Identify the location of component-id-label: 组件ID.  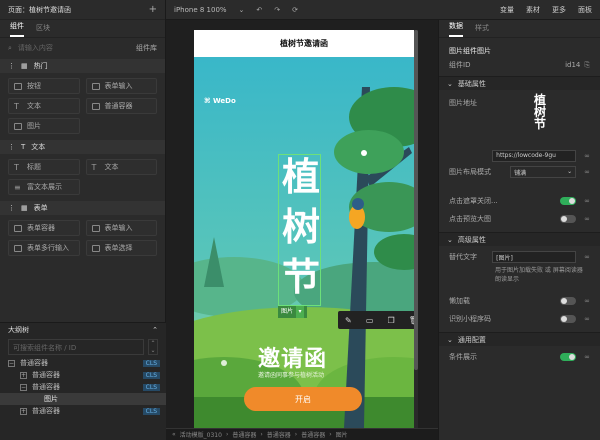
(460, 65).